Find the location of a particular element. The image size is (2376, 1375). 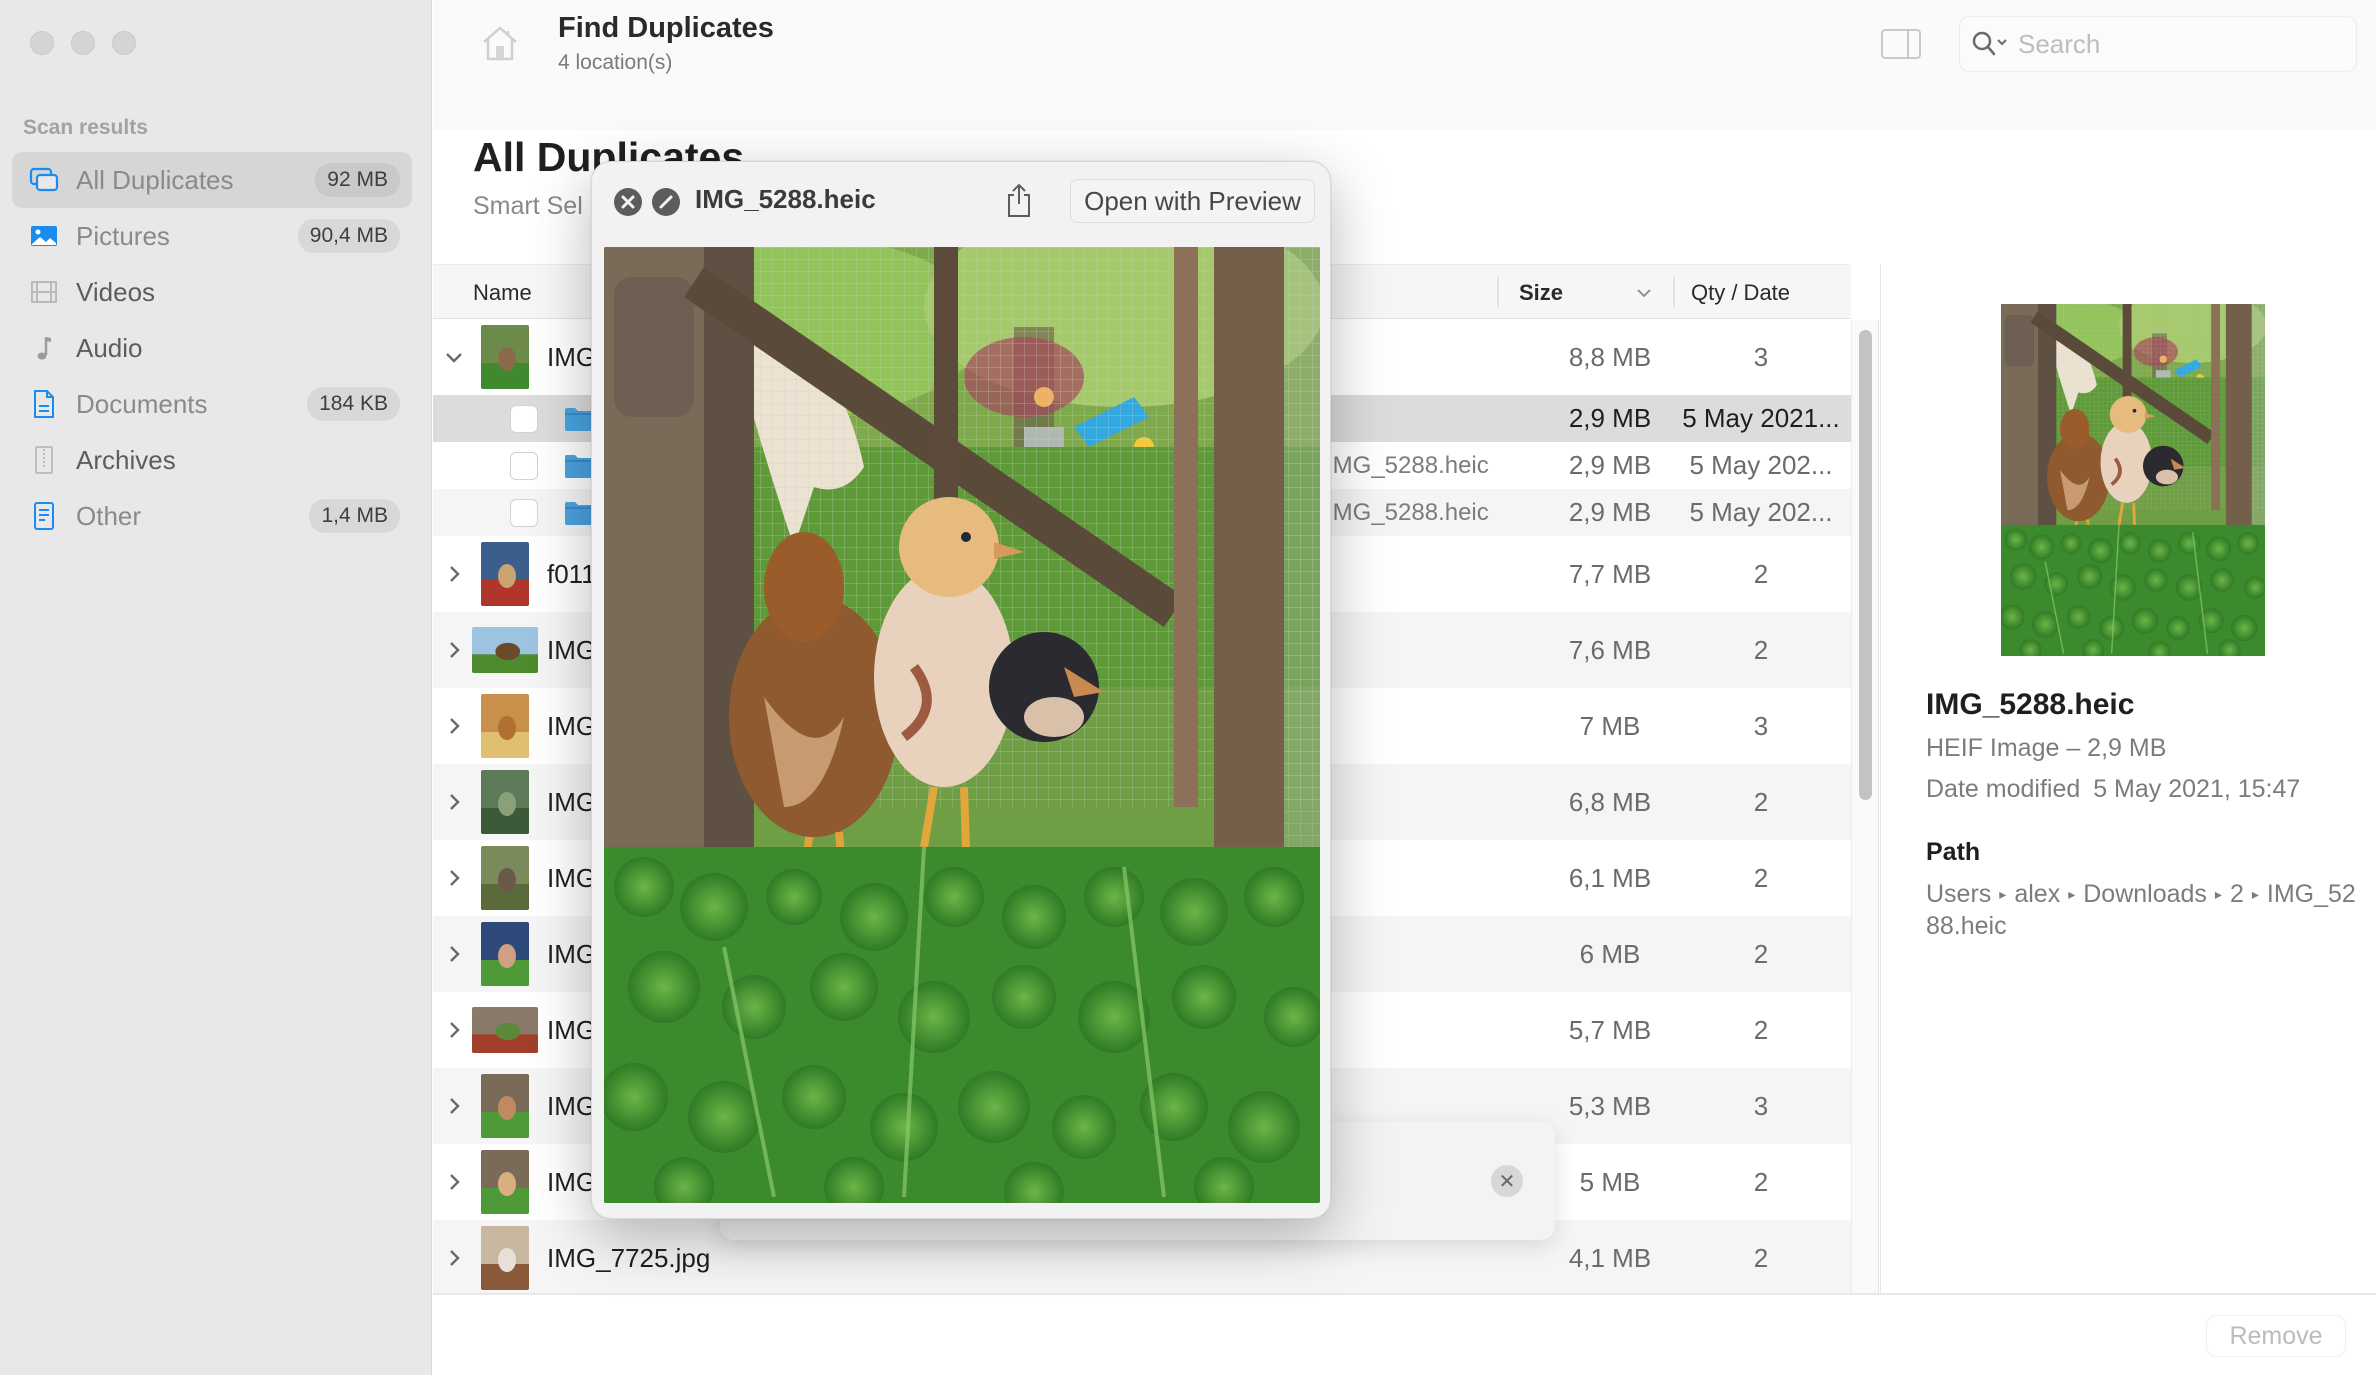

detail-date-label: Date modified is located at coordinates (2003, 789).